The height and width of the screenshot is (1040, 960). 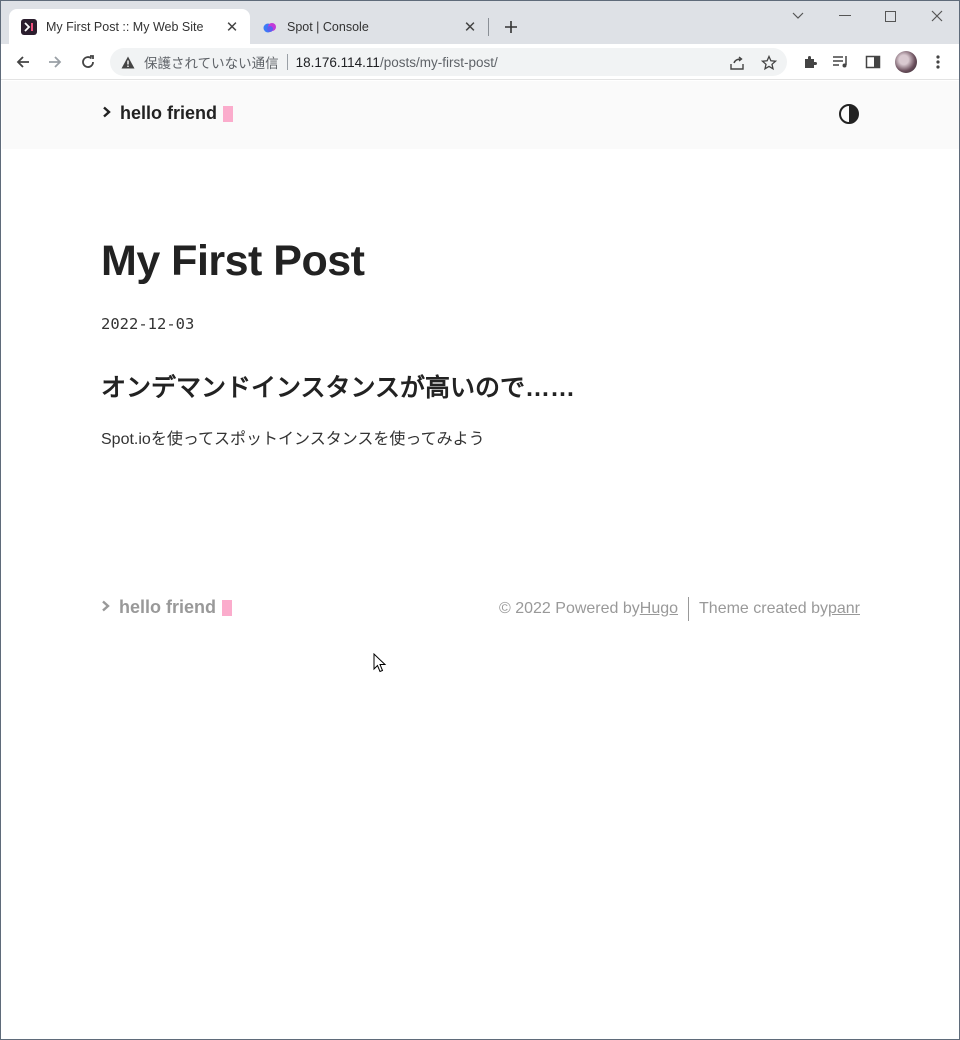 I want to click on media-queue-icon, so click(x=841, y=62).